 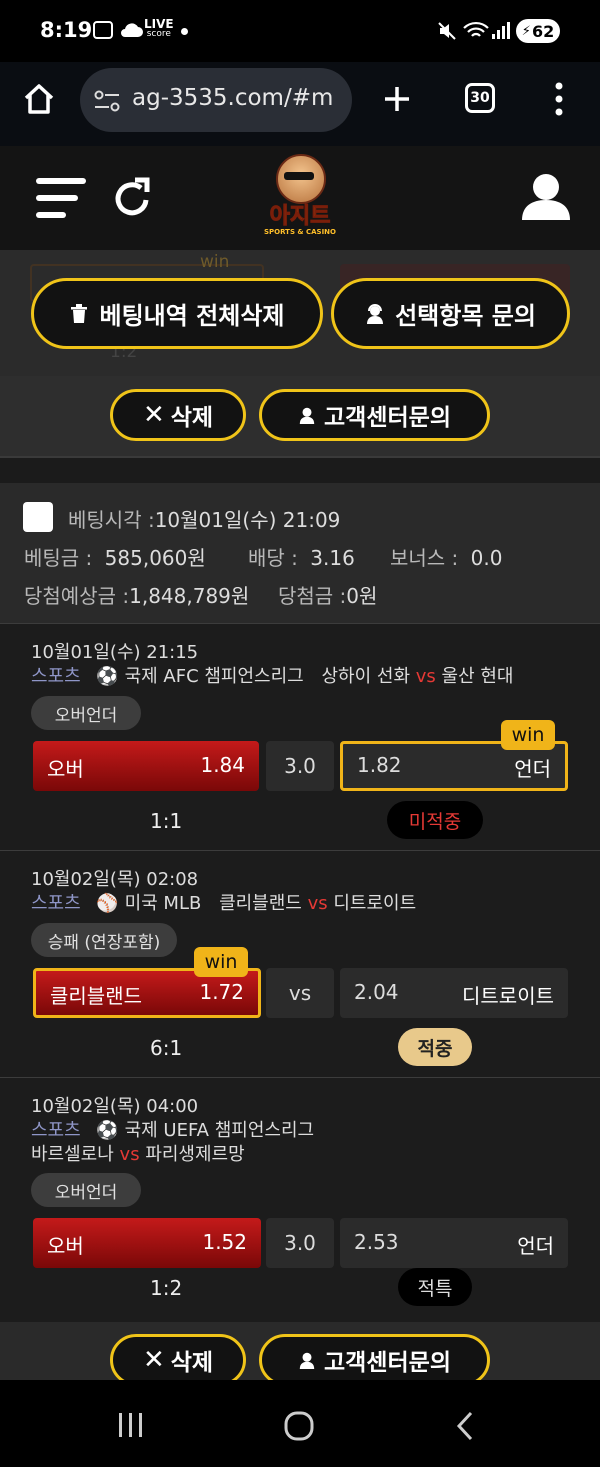 What do you see at coordinates (96, 996) in the screenshot?
I see `odds-left-label: 클리블랜드` at bounding box center [96, 996].